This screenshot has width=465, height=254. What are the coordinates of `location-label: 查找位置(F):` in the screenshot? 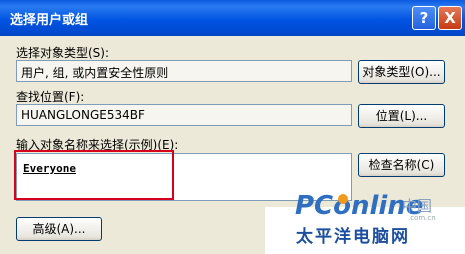 It's located at (50, 97).